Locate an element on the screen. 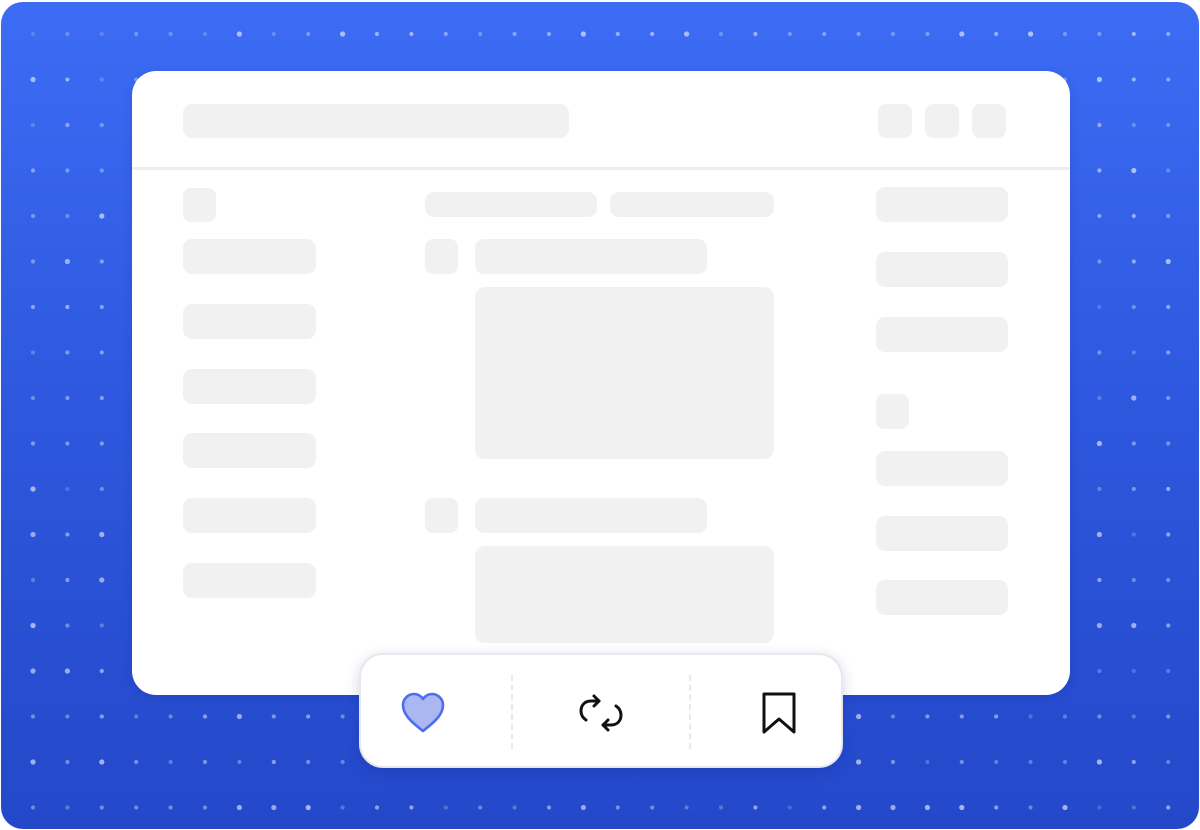 The image size is (1200, 830). header-action-placeholder is located at coordinates (942, 121).